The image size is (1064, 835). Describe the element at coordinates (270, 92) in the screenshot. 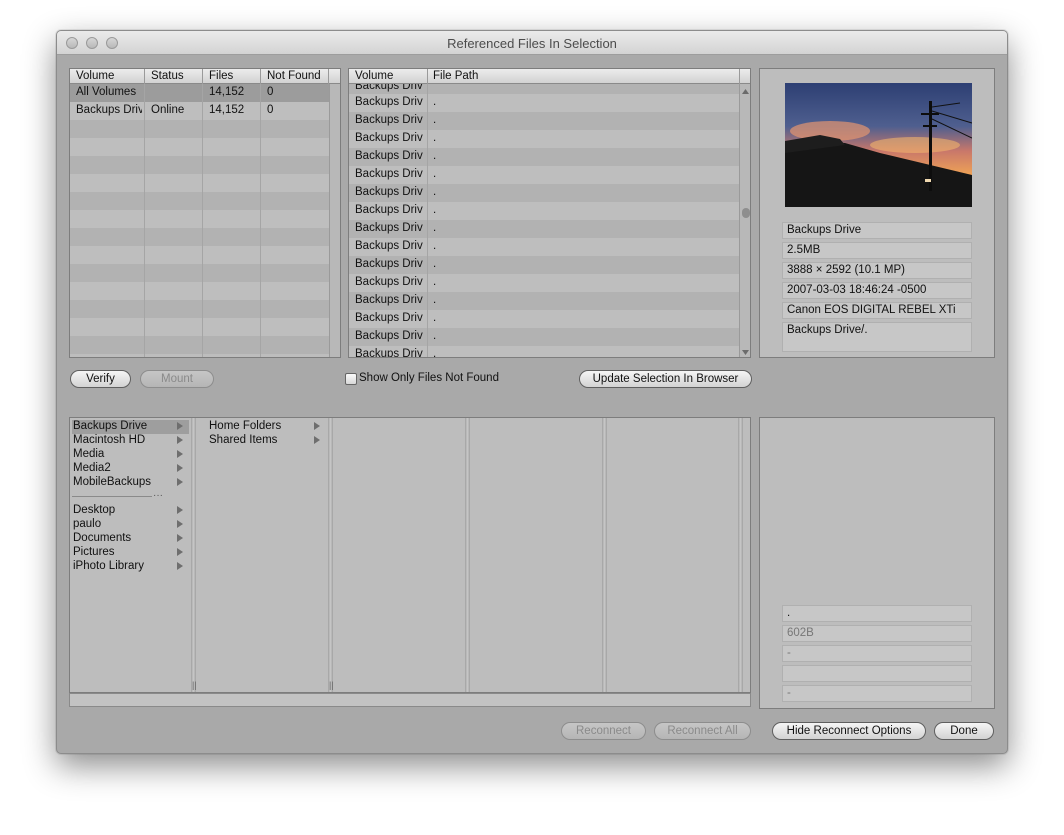

I see `table-cell: 0` at that location.